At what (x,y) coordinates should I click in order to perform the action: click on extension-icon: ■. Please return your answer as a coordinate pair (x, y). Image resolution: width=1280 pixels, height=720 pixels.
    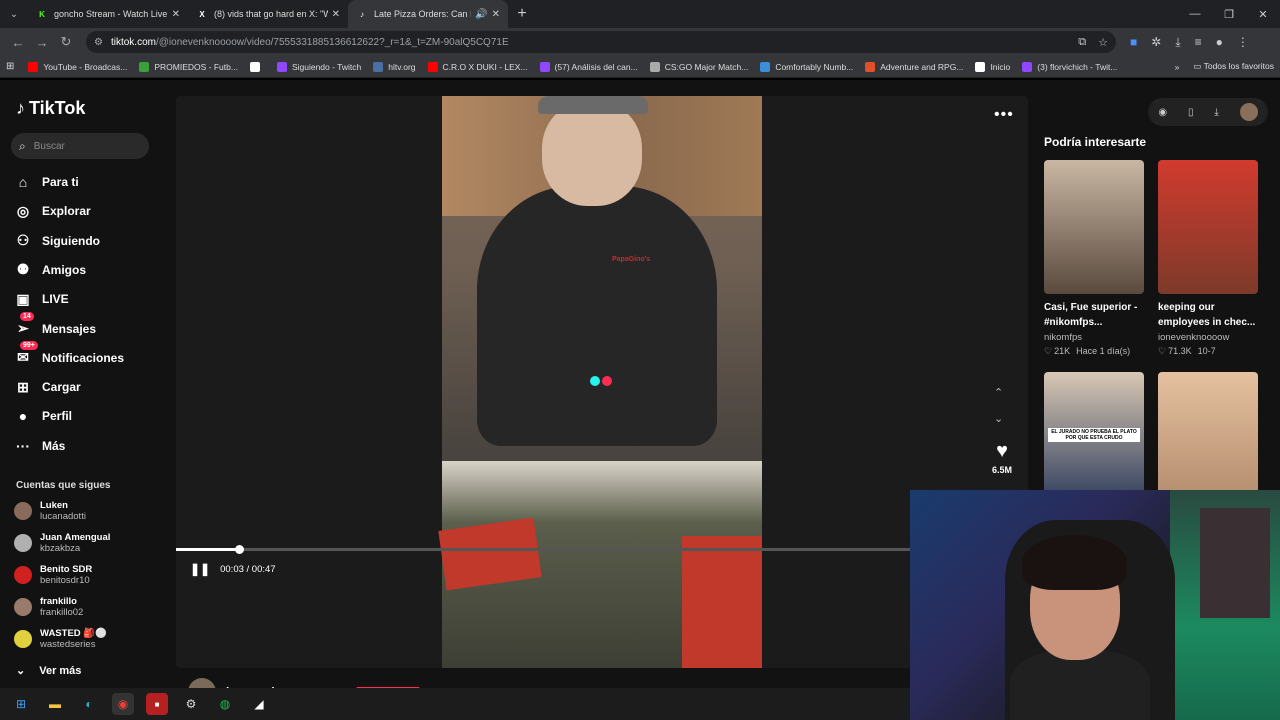
    Looking at the image, I should click on (1133, 42).